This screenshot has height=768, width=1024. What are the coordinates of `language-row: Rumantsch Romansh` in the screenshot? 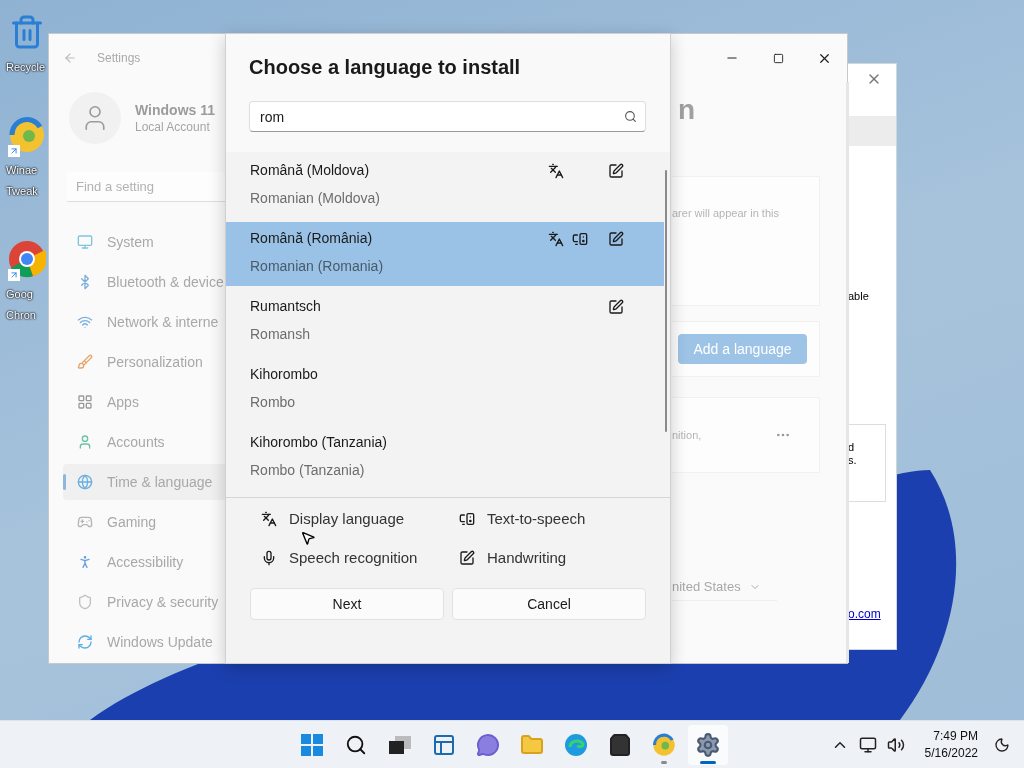 It's located at (445, 322).